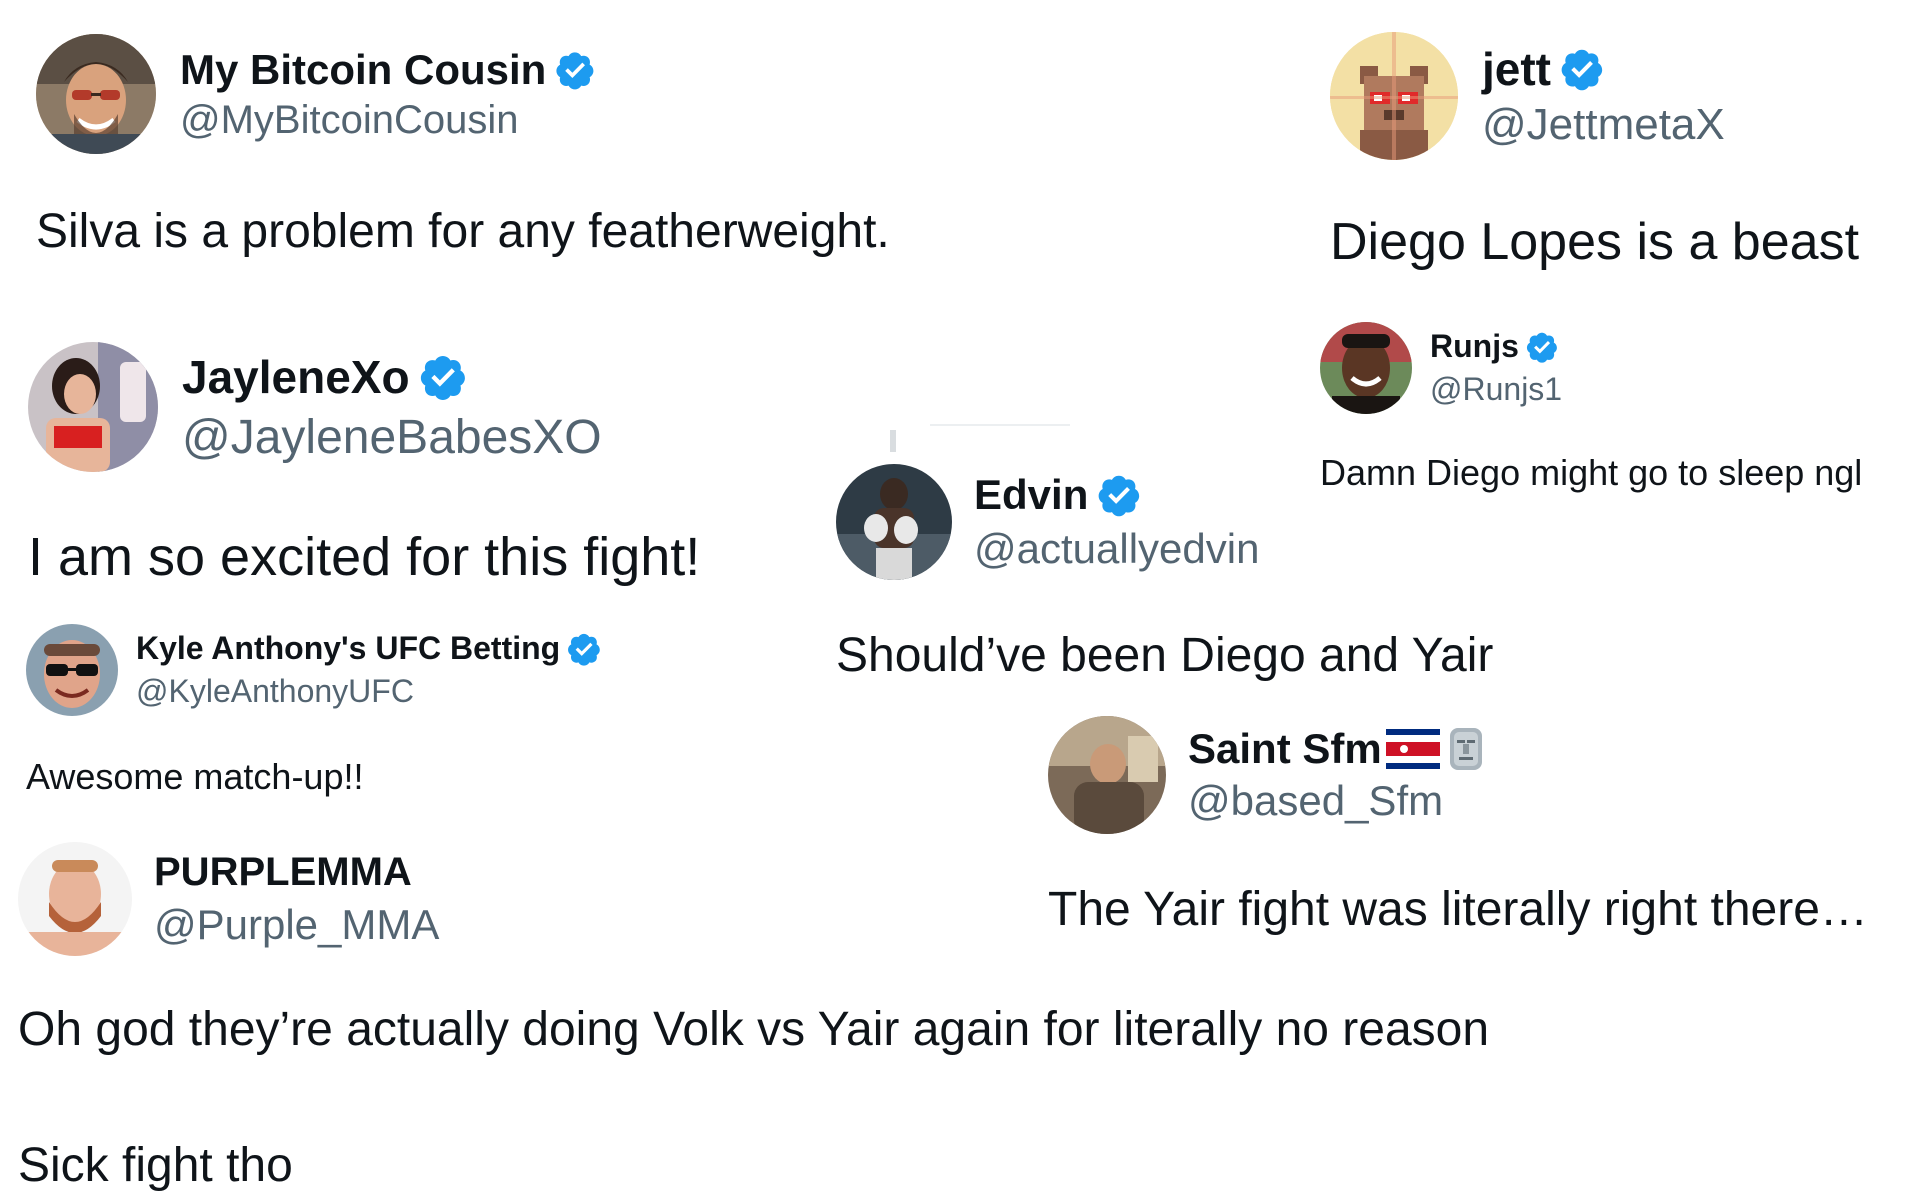  I want to click on tweet-card-jaylenexo: JayleneXo @JayleneBabesXO, so click(315, 407).